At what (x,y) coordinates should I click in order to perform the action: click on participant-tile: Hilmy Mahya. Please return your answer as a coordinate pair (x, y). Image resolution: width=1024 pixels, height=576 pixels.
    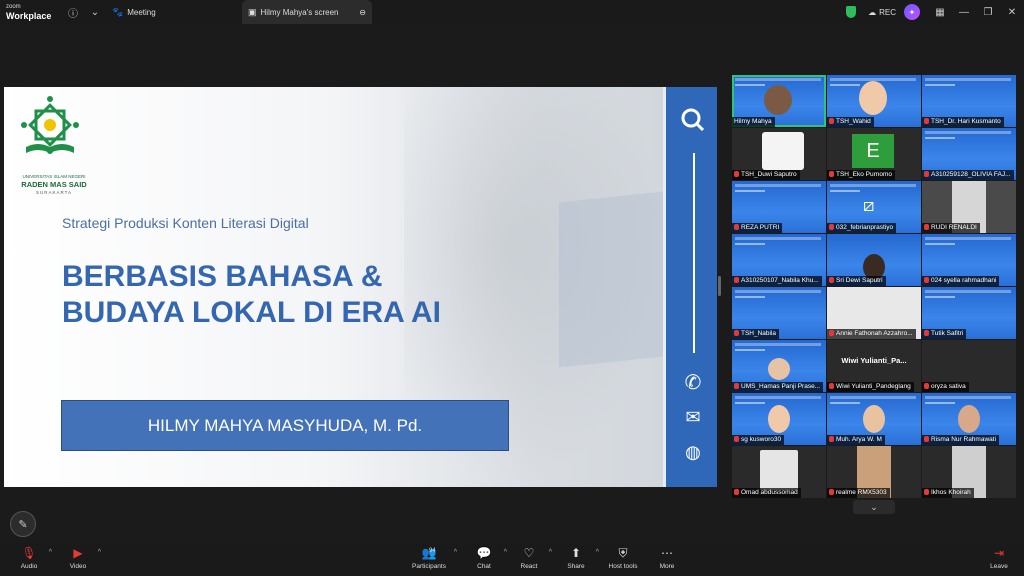
    Looking at the image, I should click on (779, 101).